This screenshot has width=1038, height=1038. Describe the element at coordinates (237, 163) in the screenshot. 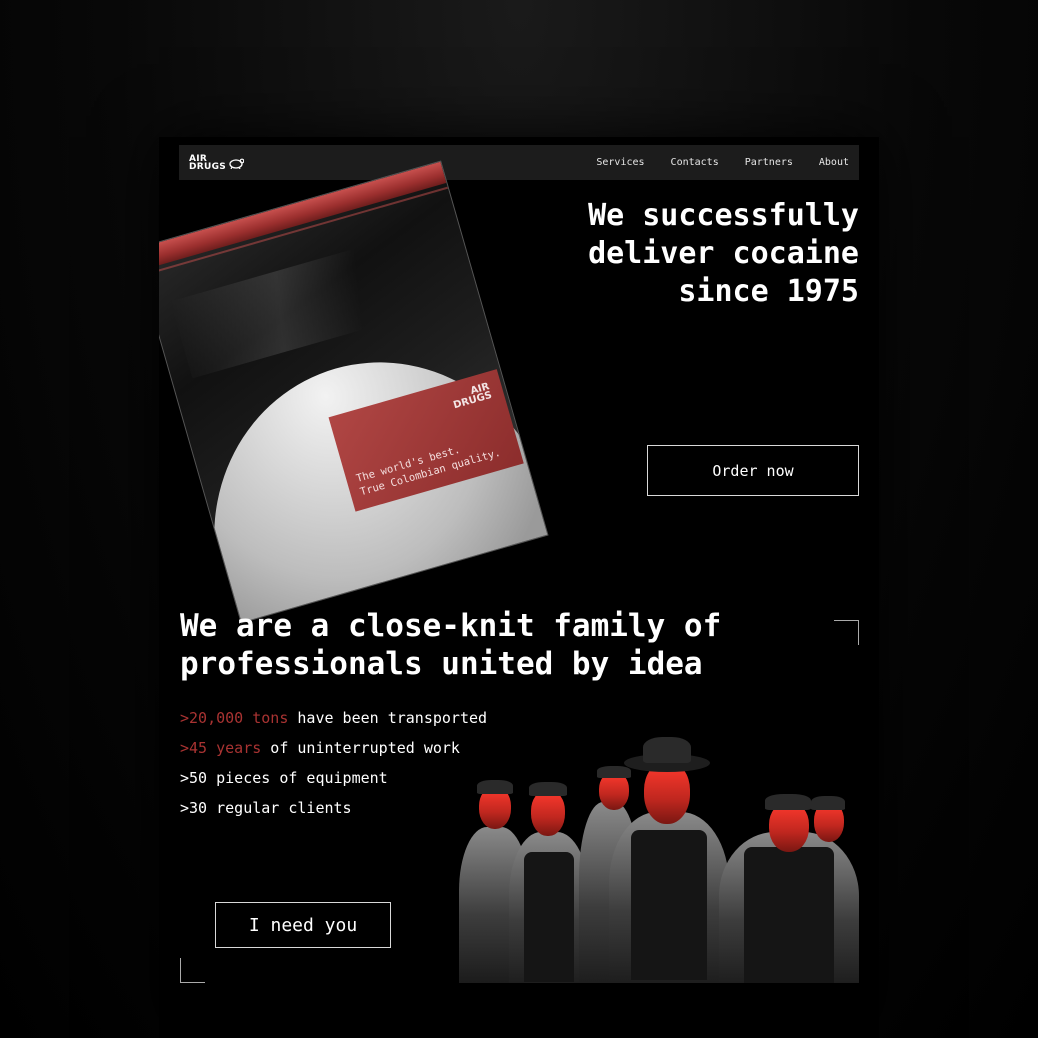

I see `turtle-icon` at that location.